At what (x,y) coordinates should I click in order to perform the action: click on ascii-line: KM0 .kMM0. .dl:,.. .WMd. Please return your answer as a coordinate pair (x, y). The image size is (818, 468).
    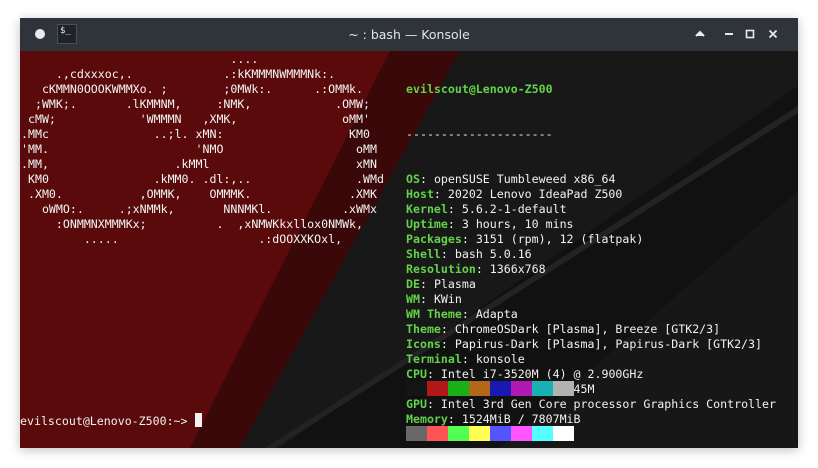
    Looking at the image, I should click on (202, 179).